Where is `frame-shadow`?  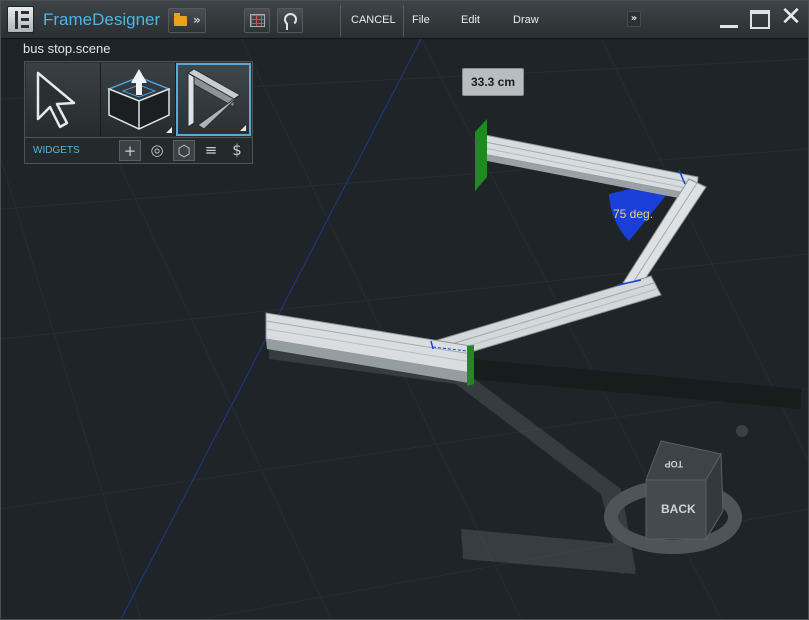
frame-shadow is located at coordinates (636, 384).